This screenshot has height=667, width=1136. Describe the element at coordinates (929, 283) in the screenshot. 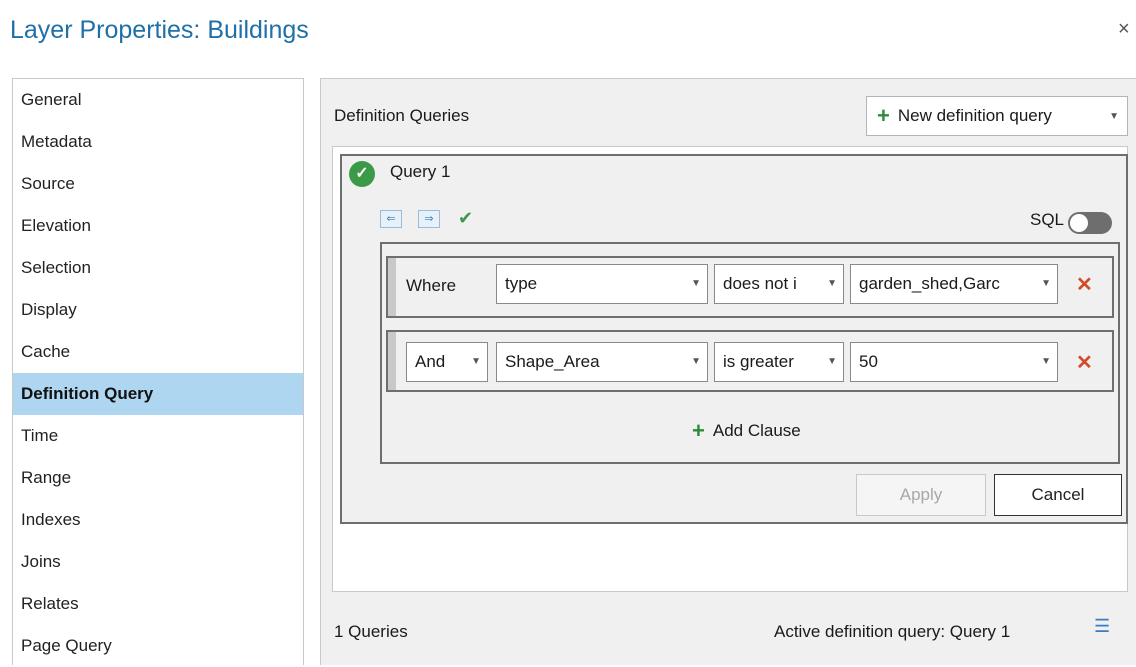

I see `value-text: garden_shed,Garc` at that location.